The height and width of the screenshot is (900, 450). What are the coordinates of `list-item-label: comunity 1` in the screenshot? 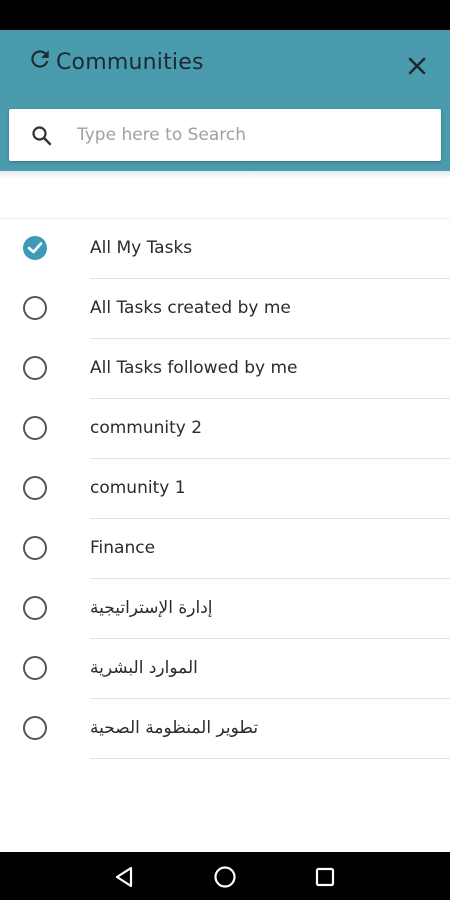 It's located at (138, 488).